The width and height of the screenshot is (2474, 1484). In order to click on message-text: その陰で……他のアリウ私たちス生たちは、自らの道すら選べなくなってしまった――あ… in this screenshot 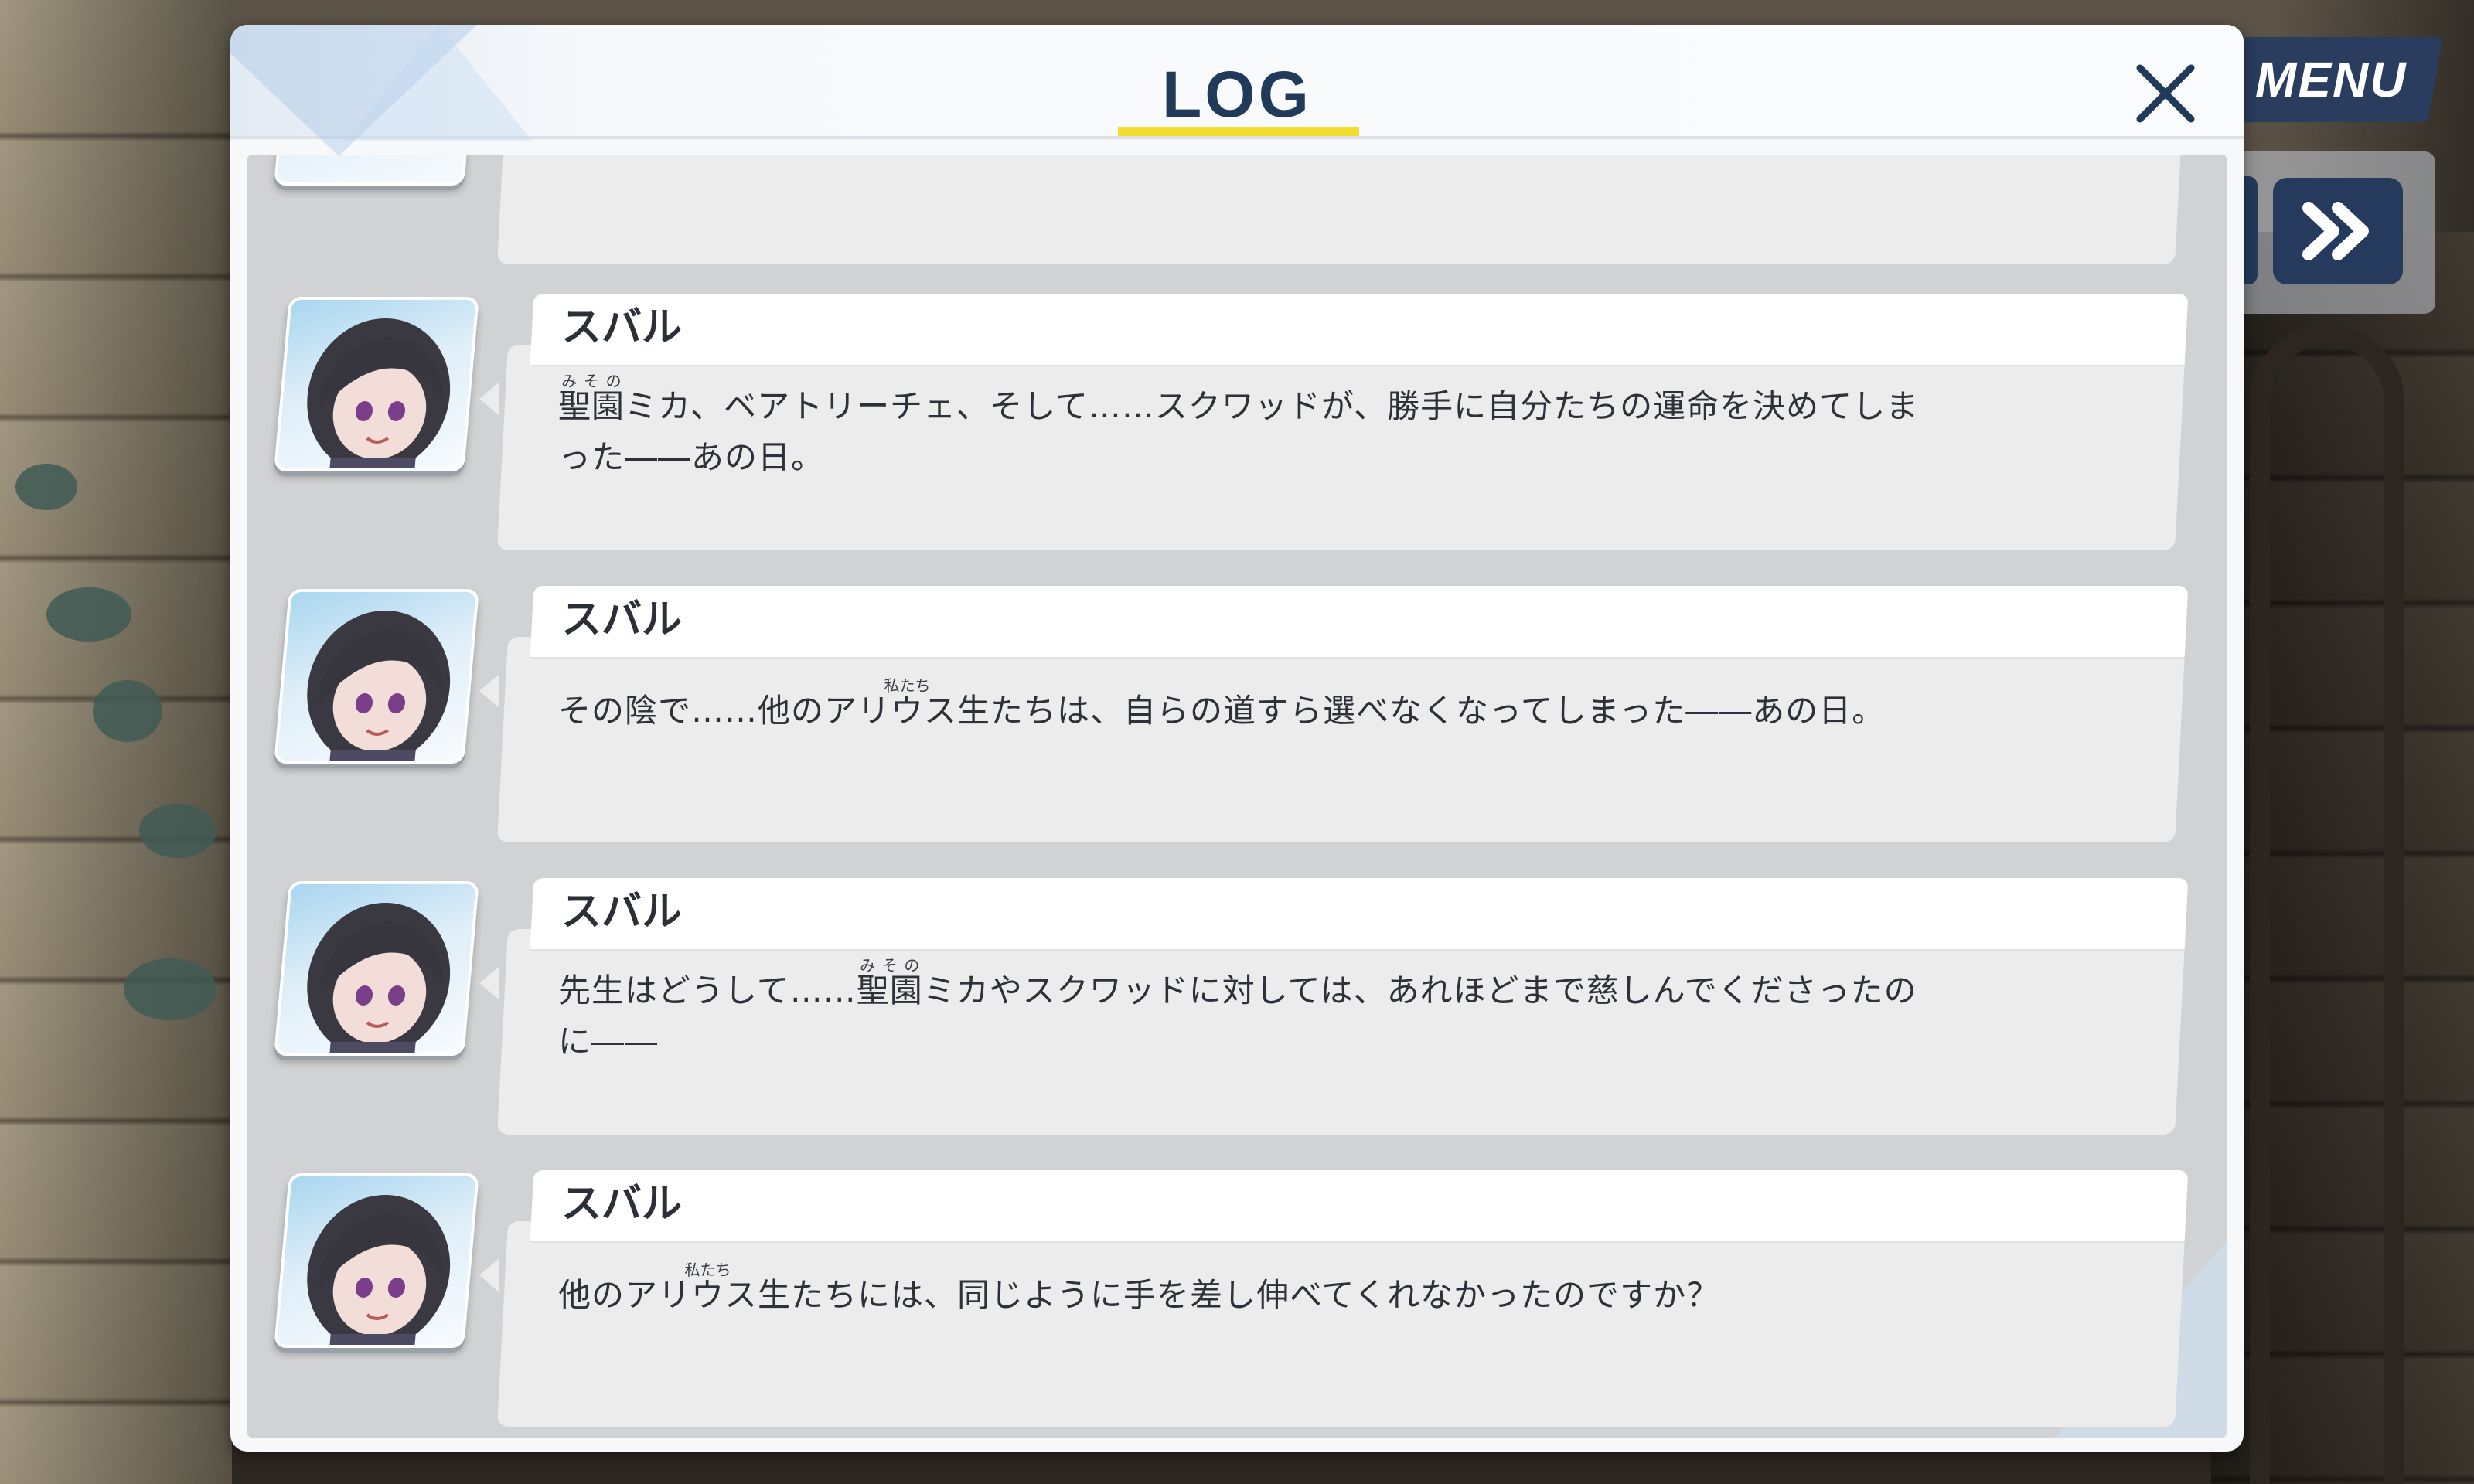, I will do `click(1222, 703)`.